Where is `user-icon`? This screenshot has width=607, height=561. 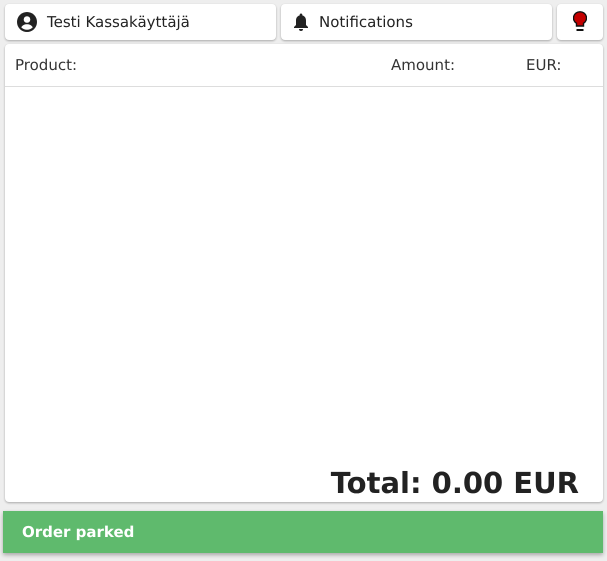
user-icon is located at coordinates (27, 22).